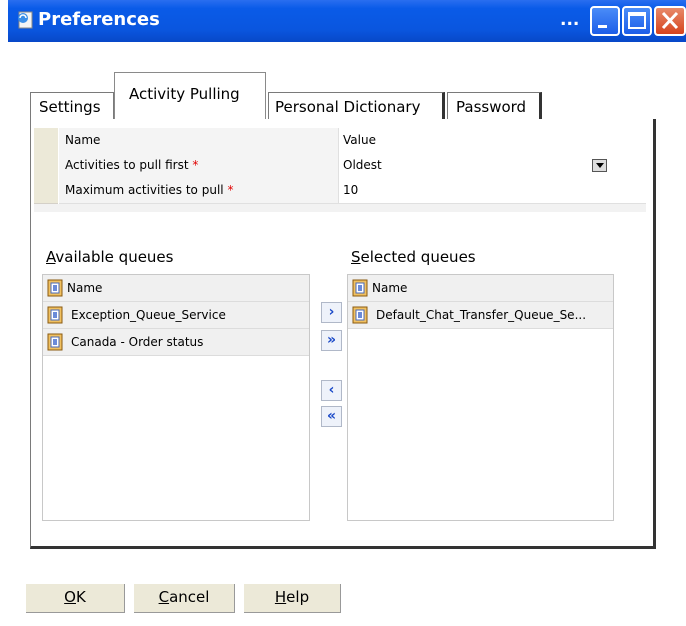  I want to click on maximum-activities-input: 10, so click(492, 191).